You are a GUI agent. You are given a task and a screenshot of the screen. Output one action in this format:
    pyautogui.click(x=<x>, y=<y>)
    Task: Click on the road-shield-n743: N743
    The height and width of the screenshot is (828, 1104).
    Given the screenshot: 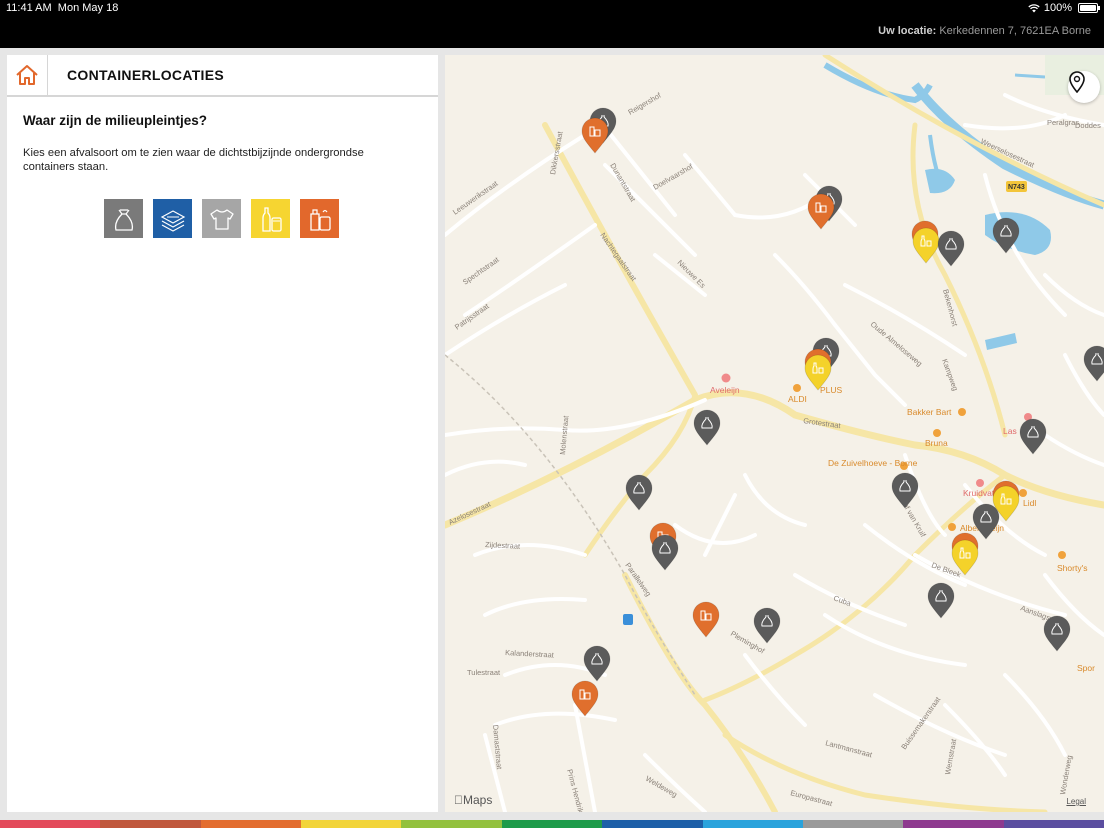 What is the action you would take?
    pyautogui.click(x=1016, y=186)
    